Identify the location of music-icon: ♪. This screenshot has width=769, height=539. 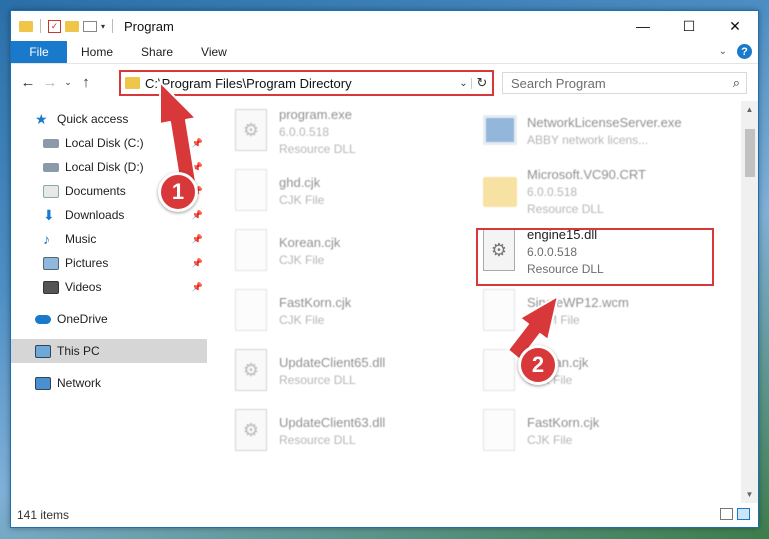
(46, 238).